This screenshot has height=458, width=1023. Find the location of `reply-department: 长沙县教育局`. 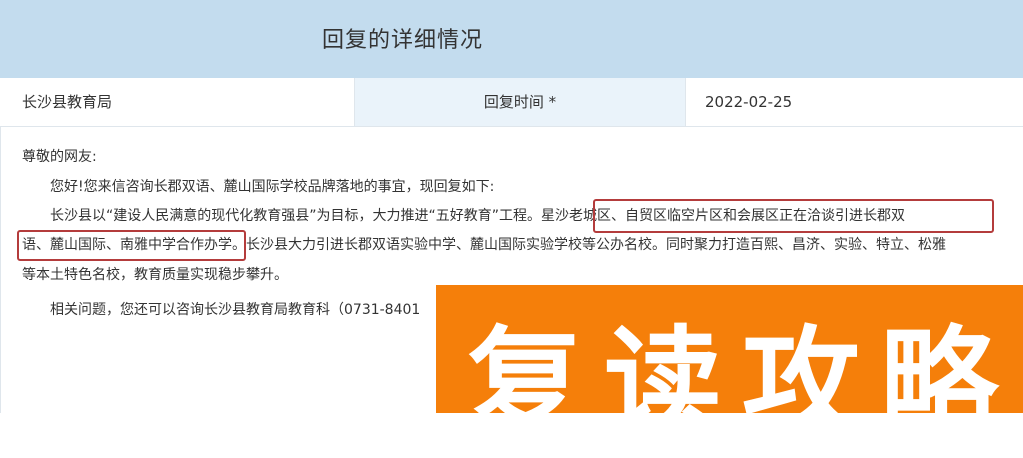

reply-department: 长沙县教育局 is located at coordinates (177, 102).